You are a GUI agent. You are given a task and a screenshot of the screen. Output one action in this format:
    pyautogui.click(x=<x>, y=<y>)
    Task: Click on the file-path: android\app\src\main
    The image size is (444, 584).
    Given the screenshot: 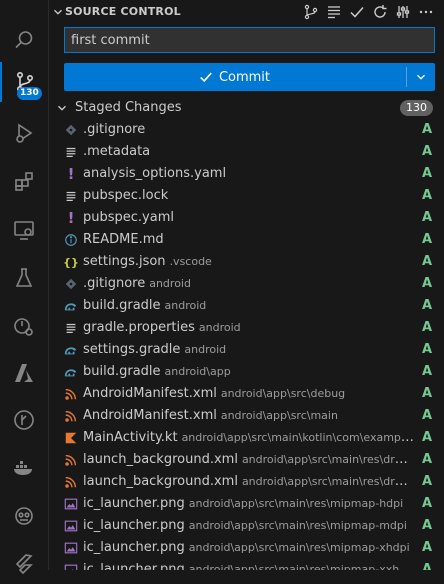 What is the action you would take?
    pyautogui.click(x=279, y=415)
    